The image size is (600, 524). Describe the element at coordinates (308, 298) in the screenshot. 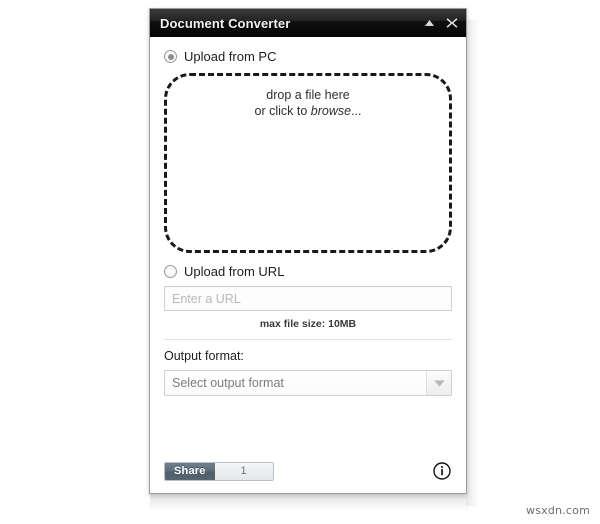

I see `url-input` at that location.